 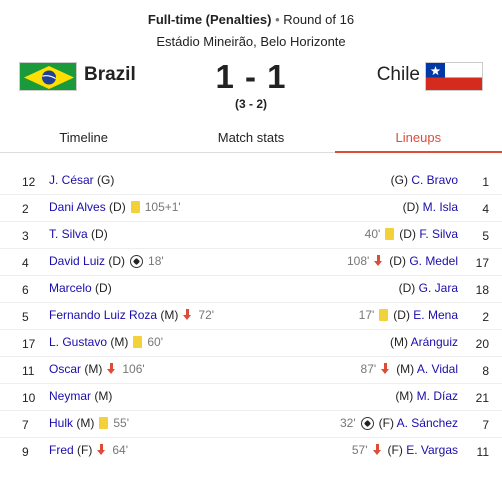 I want to click on away-player-name: E. Vargas, so click(x=432, y=450).